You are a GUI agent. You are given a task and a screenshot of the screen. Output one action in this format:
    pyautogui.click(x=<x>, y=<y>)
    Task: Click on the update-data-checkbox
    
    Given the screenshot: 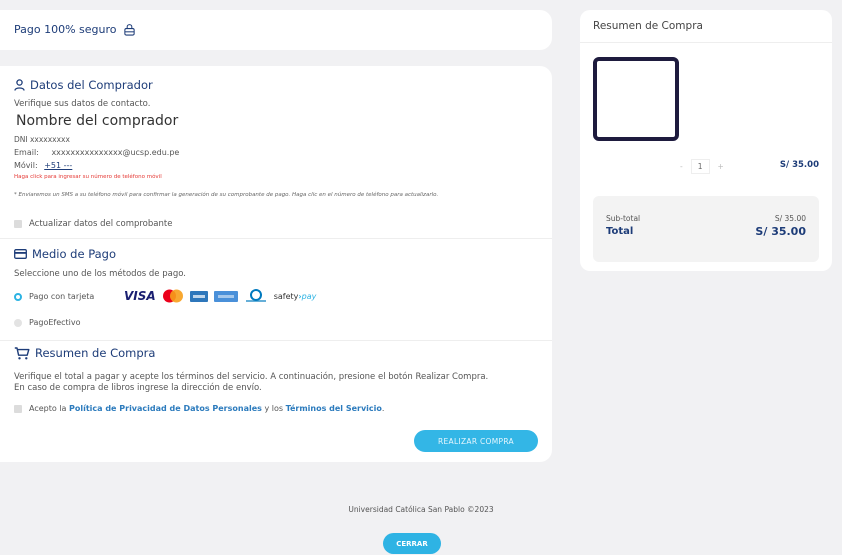 What is the action you would take?
    pyautogui.click(x=18, y=223)
    